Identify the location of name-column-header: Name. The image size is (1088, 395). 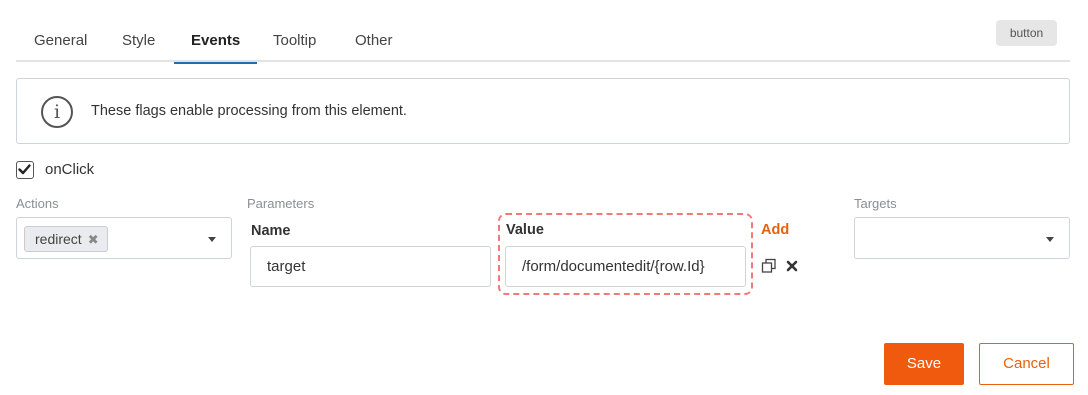
(271, 231).